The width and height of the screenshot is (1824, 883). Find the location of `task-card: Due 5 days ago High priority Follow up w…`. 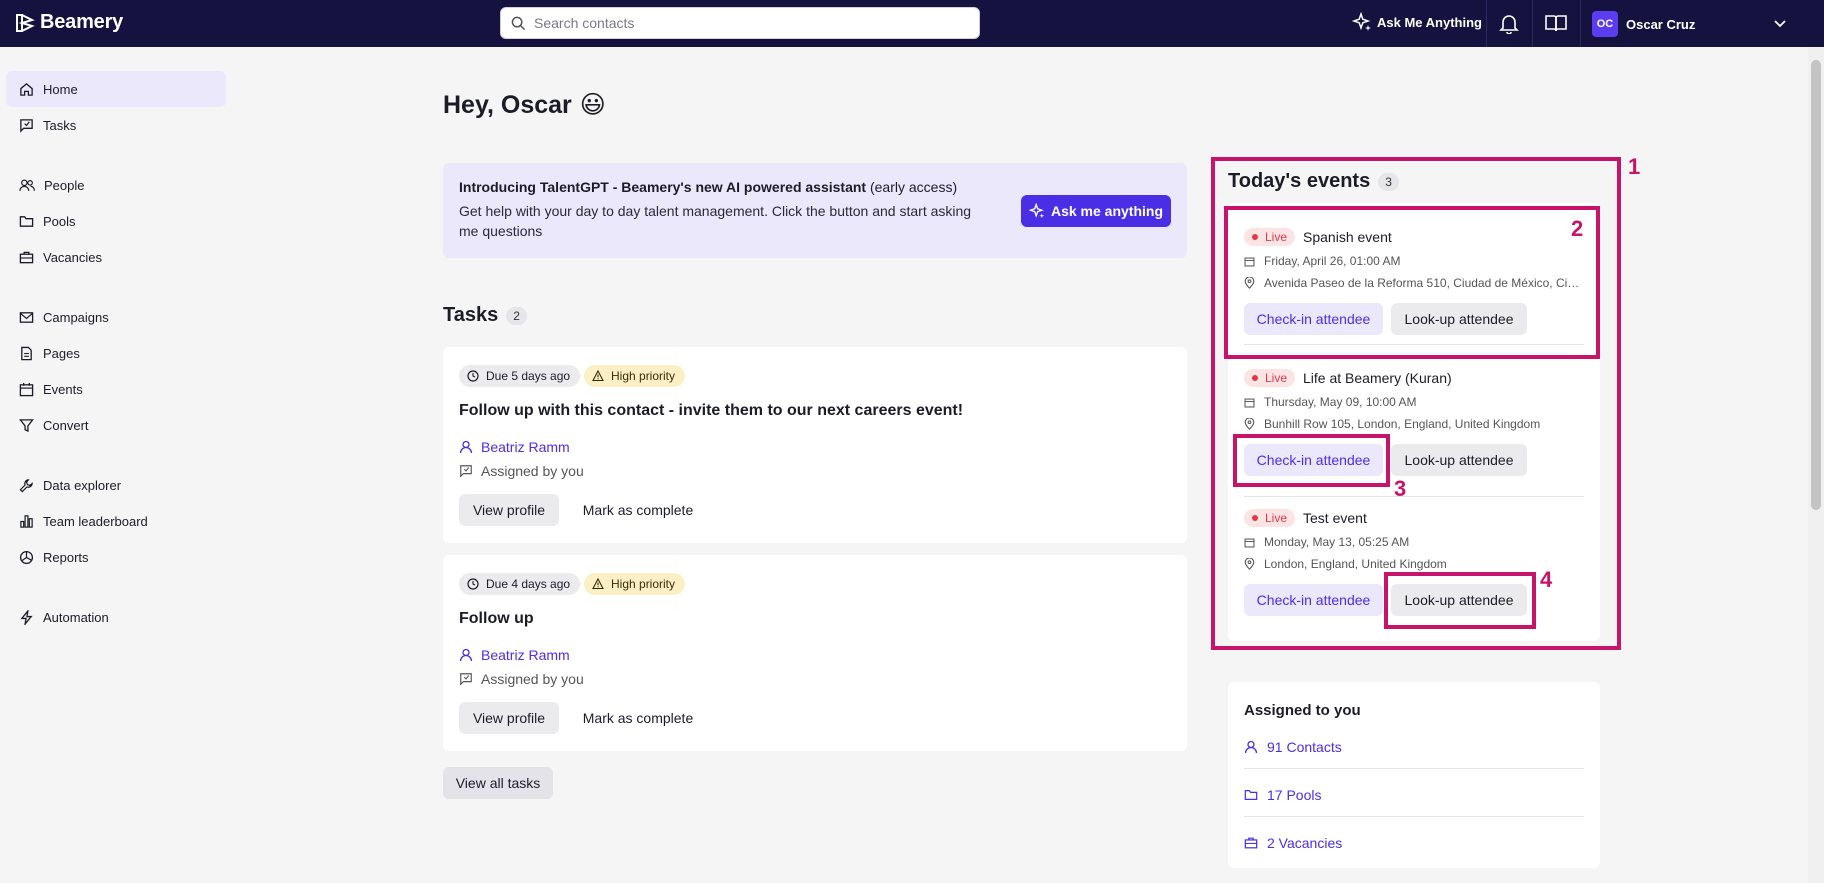

task-card: Due 5 days ago High priority Follow up w… is located at coordinates (815, 445).